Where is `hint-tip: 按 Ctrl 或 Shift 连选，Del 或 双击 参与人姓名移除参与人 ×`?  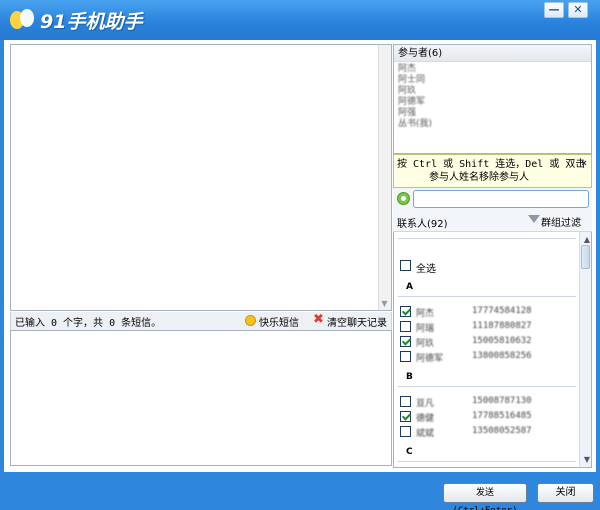 hint-tip: 按 Ctrl 或 Shift 连选，Del 或 双击 参与人姓名移除参与人 × is located at coordinates (492, 171).